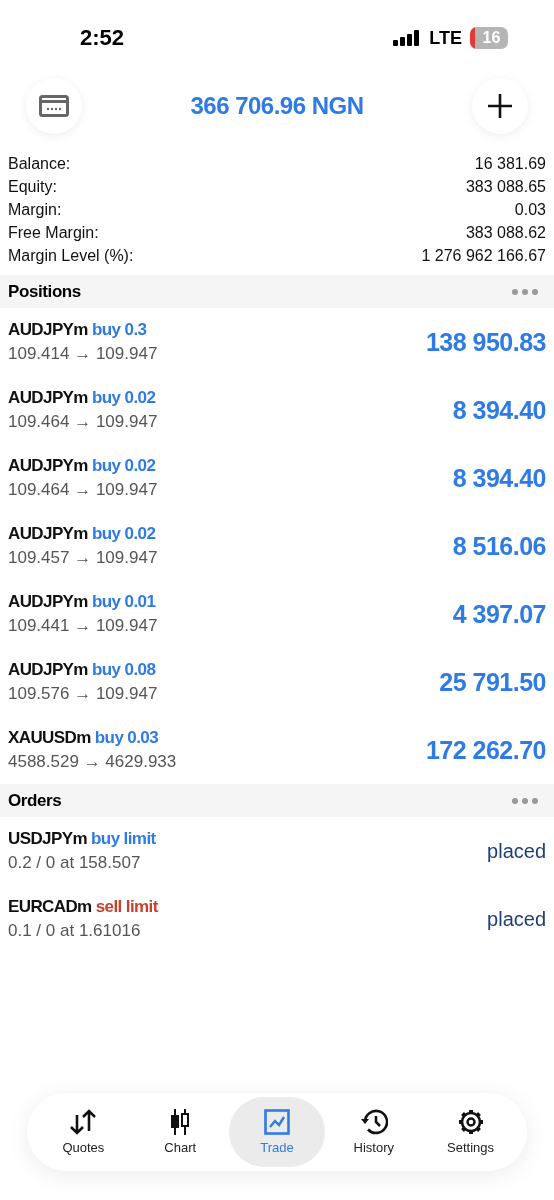 This screenshot has width=554, height=1200. I want to click on arrows-icon, so click(83, 1122).